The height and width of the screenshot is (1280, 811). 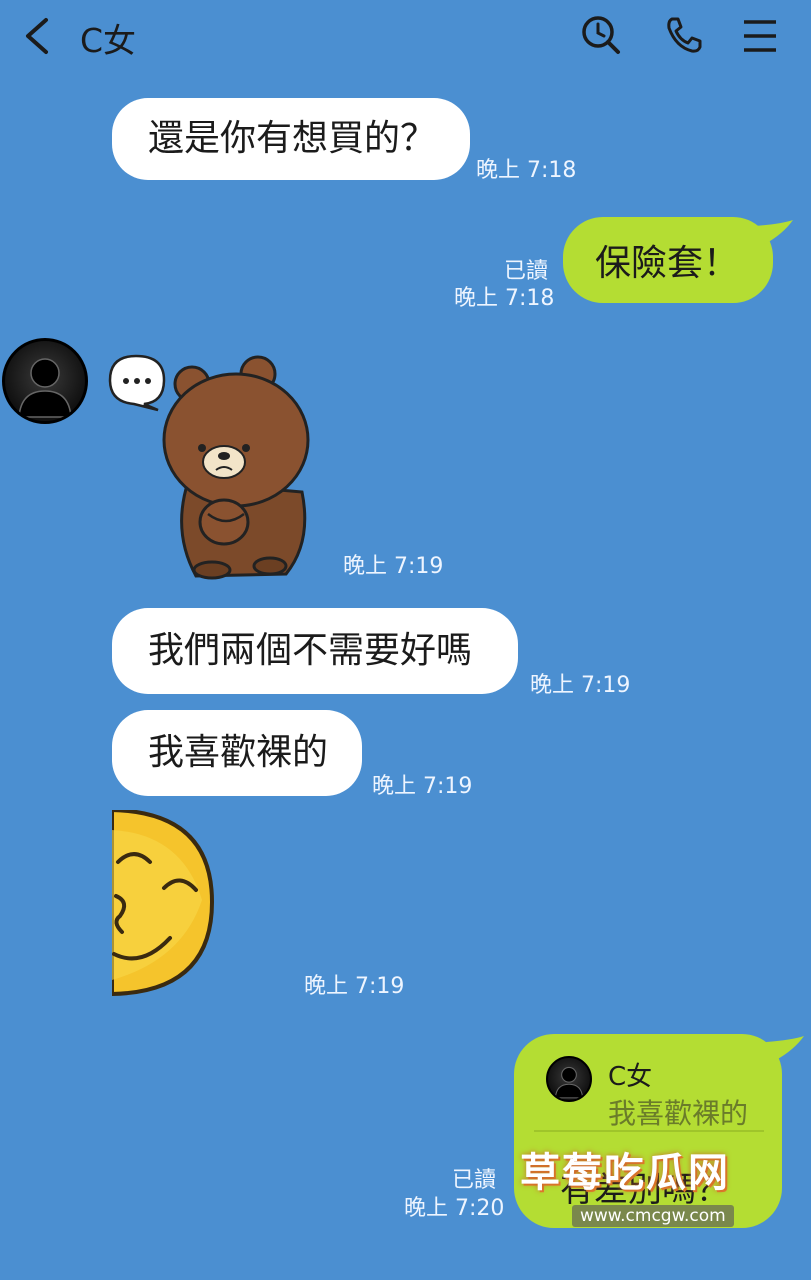 I want to click on message-text: 我喜歡裸的, so click(x=238, y=752).